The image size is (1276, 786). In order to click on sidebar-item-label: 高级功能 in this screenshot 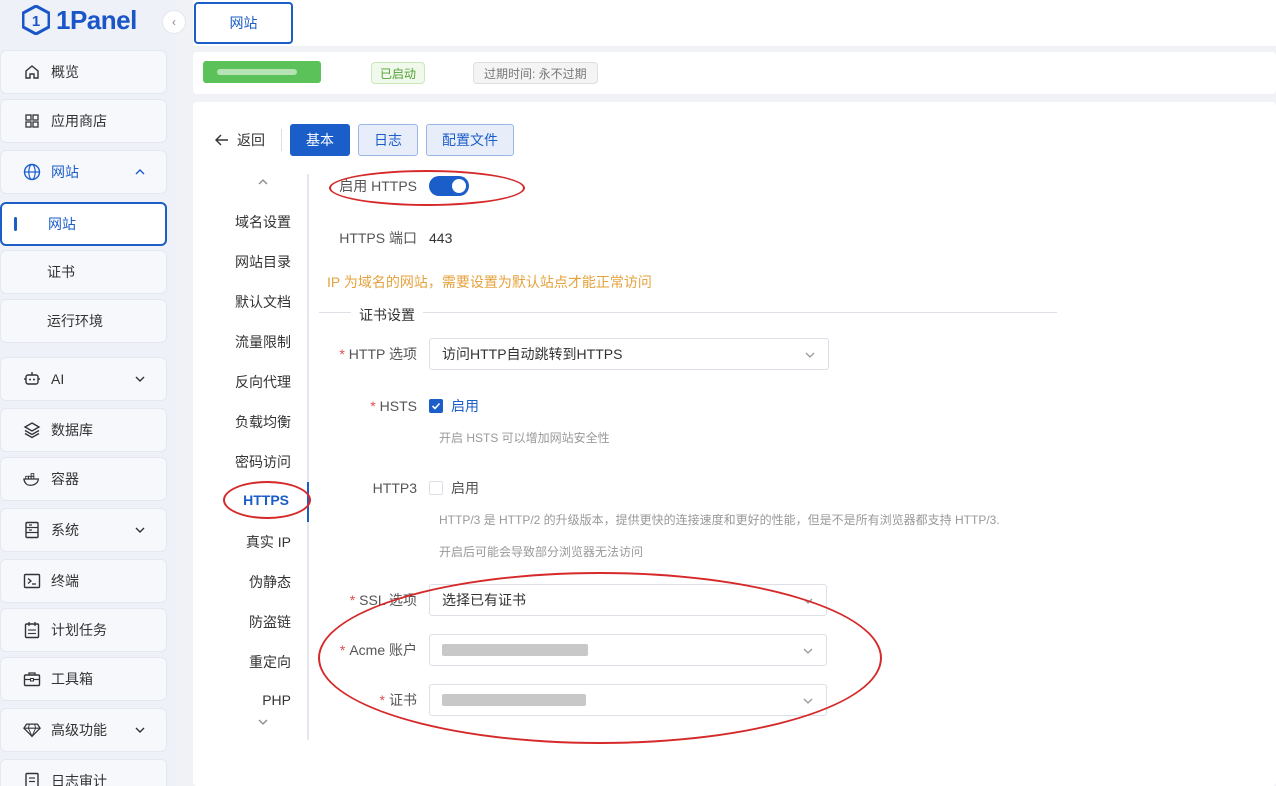, I will do `click(79, 730)`.